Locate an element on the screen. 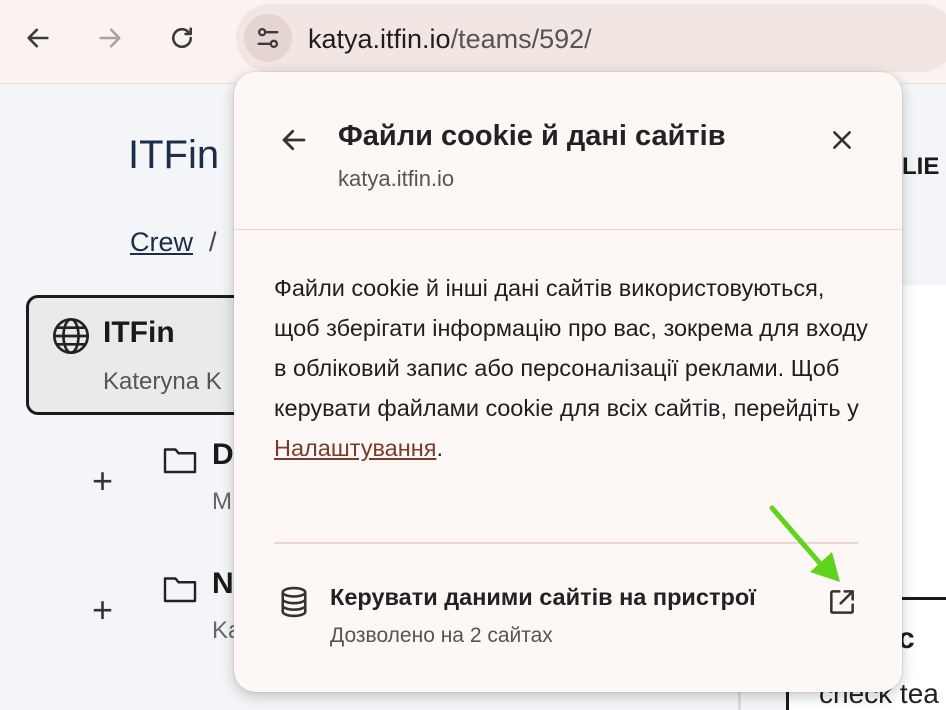 This screenshot has height=710, width=946. row-name: N is located at coordinates (223, 583).